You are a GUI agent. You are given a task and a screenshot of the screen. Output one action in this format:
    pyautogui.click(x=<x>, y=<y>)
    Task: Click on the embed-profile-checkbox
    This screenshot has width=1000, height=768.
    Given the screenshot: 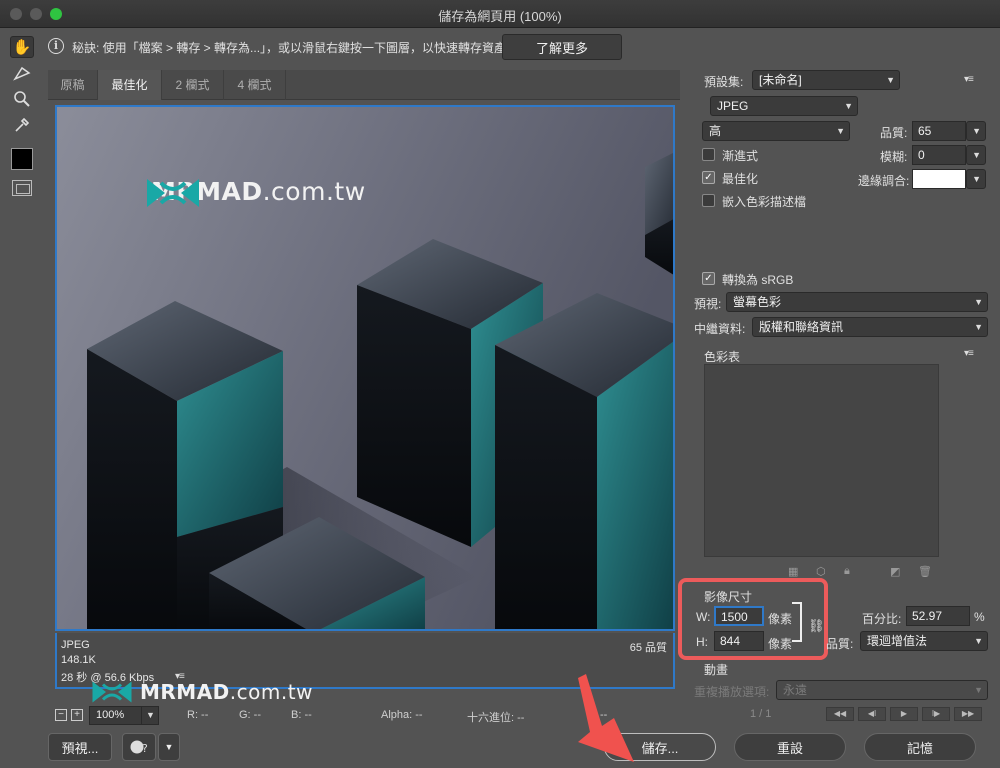 What is the action you would take?
    pyautogui.click(x=708, y=200)
    